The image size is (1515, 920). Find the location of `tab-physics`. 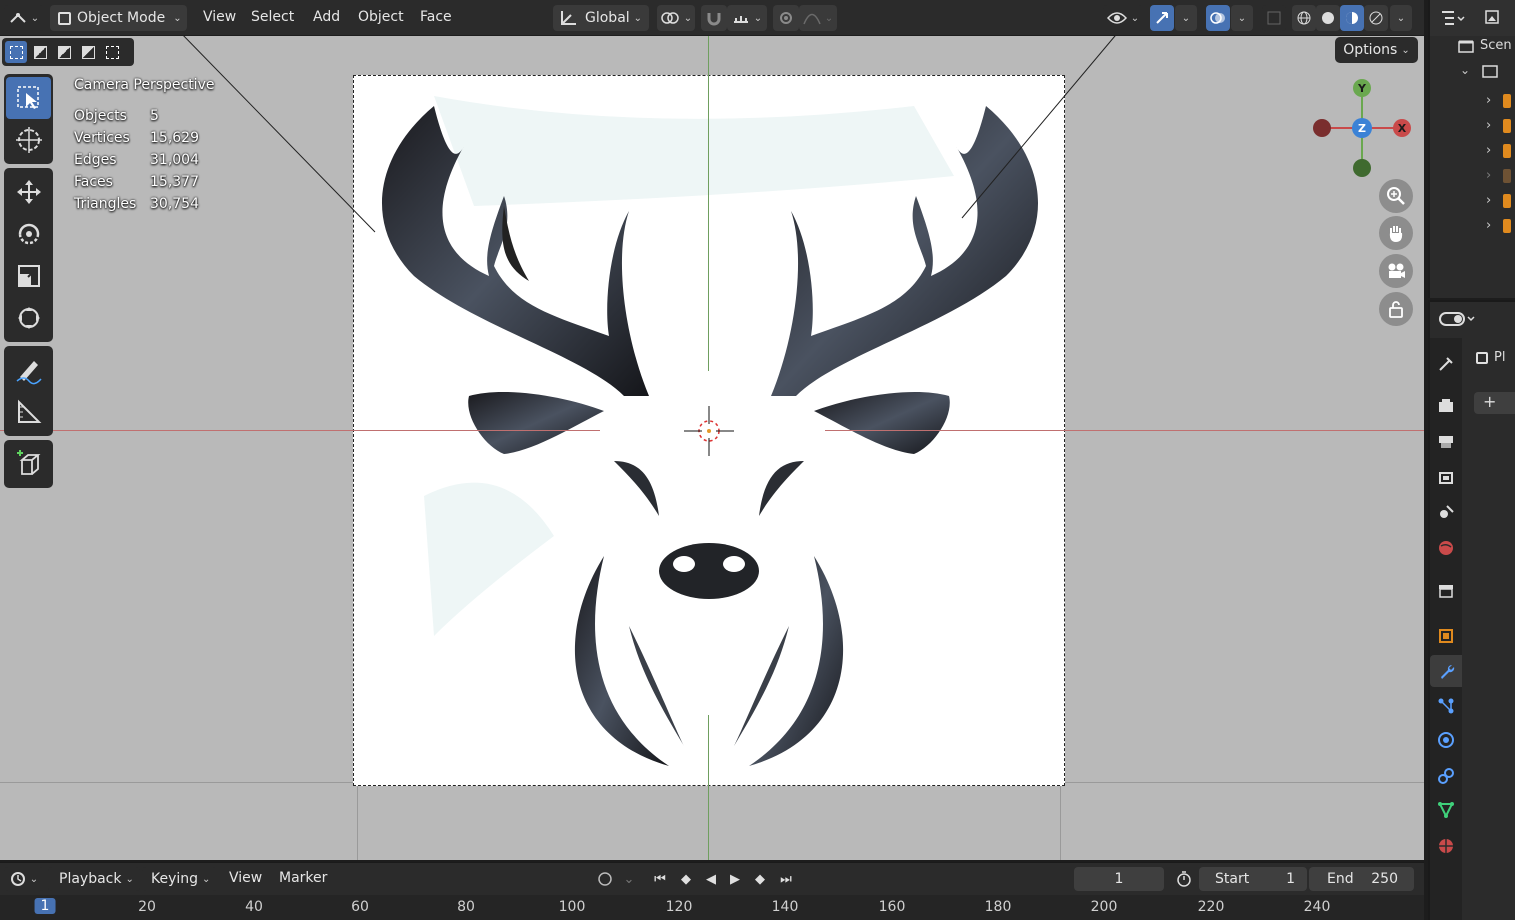

tab-physics is located at coordinates (1446, 740).